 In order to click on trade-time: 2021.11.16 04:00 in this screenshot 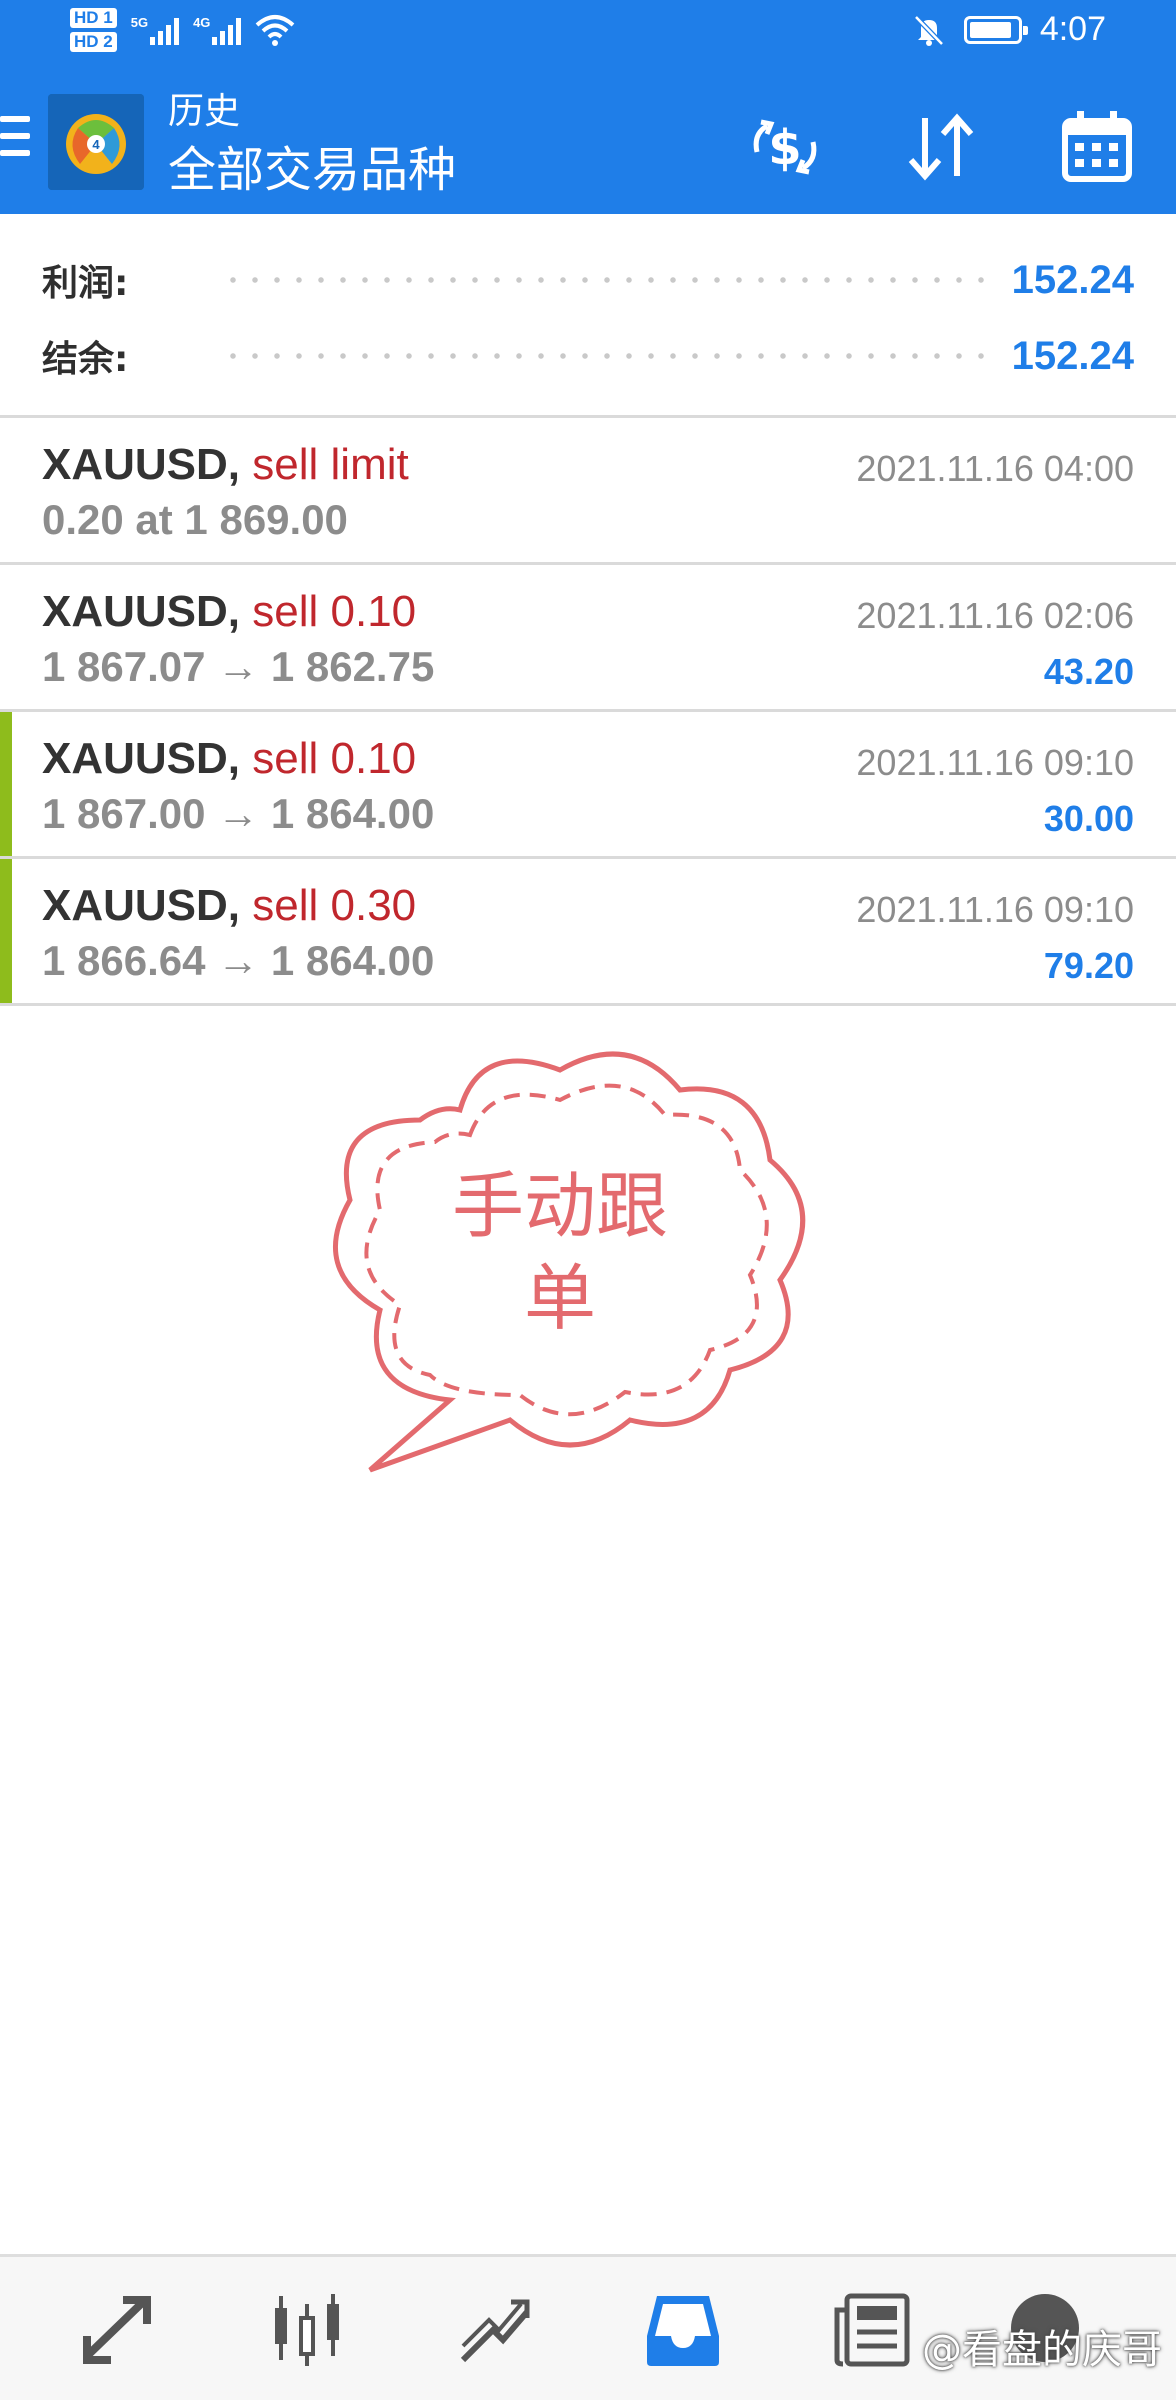, I will do `click(995, 468)`.